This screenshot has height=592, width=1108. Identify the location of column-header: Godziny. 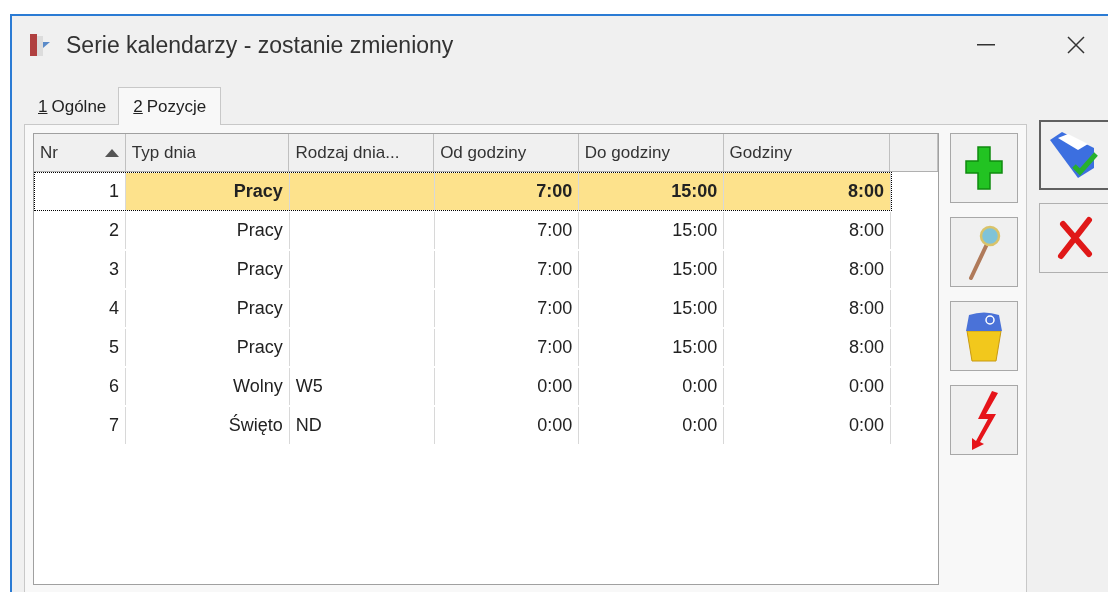
(807, 152).